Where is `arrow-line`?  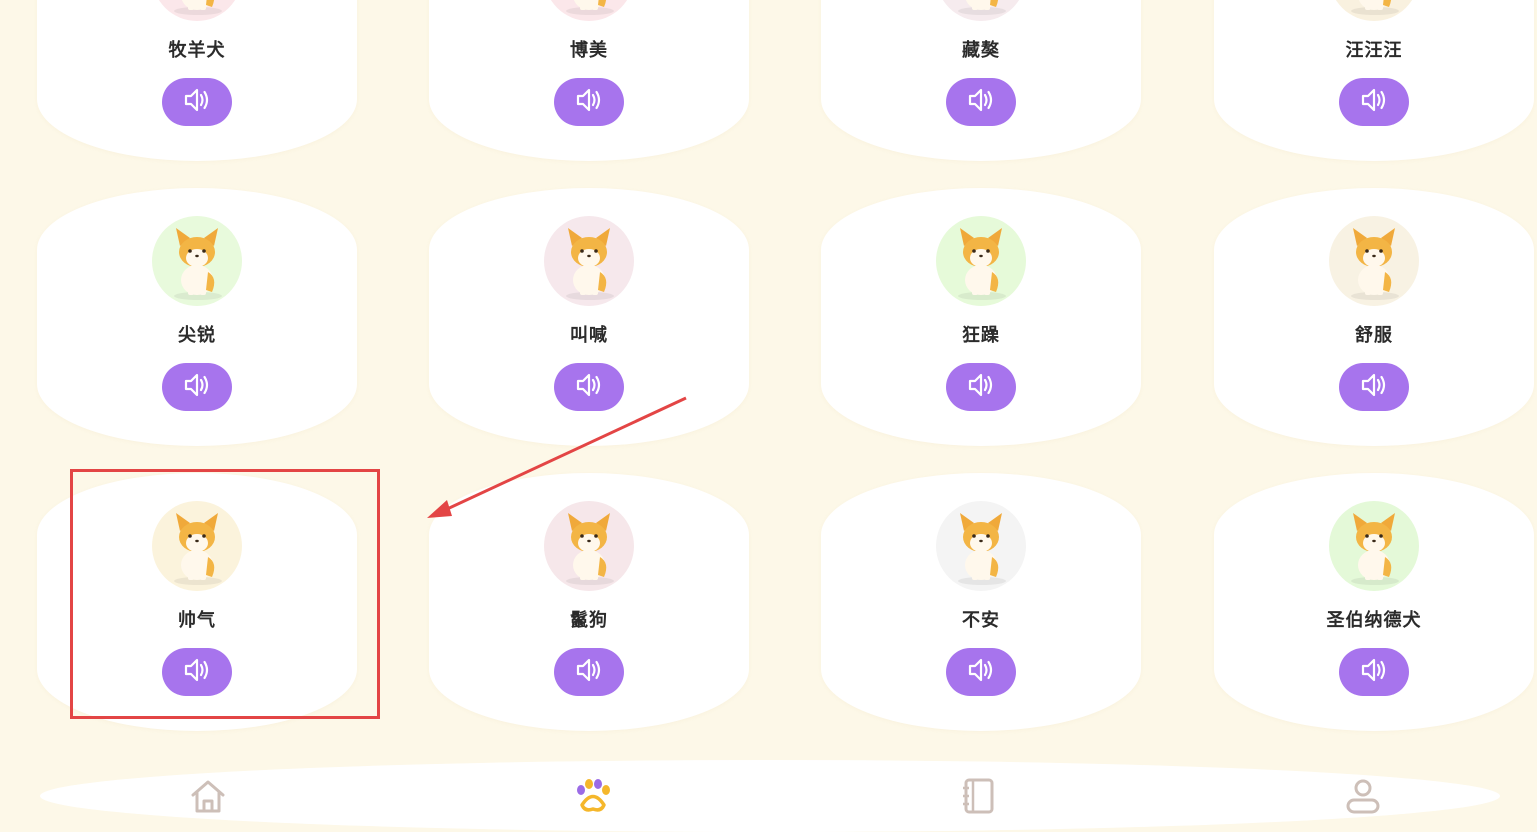 arrow-line is located at coordinates (565, 454).